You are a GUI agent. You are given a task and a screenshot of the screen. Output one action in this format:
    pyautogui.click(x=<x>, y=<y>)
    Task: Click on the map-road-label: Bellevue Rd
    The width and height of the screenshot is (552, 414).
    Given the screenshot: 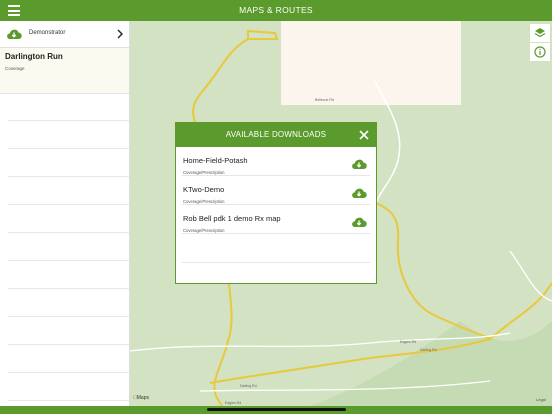 What is the action you would take?
    pyautogui.click(x=324, y=100)
    